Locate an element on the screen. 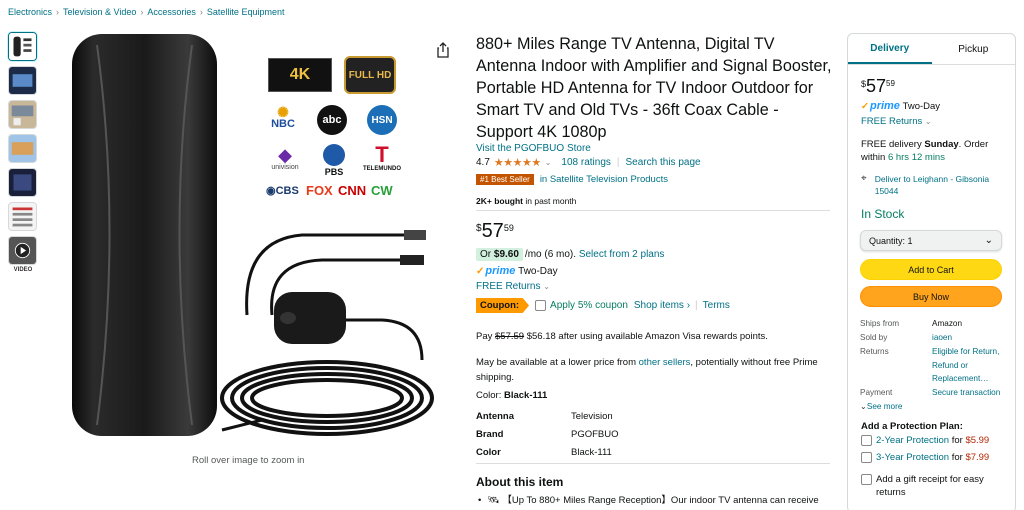 Image resolution: width=1024 pixels, height=510 pixels. logo-cnn: CNN is located at coordinates (352, 190).